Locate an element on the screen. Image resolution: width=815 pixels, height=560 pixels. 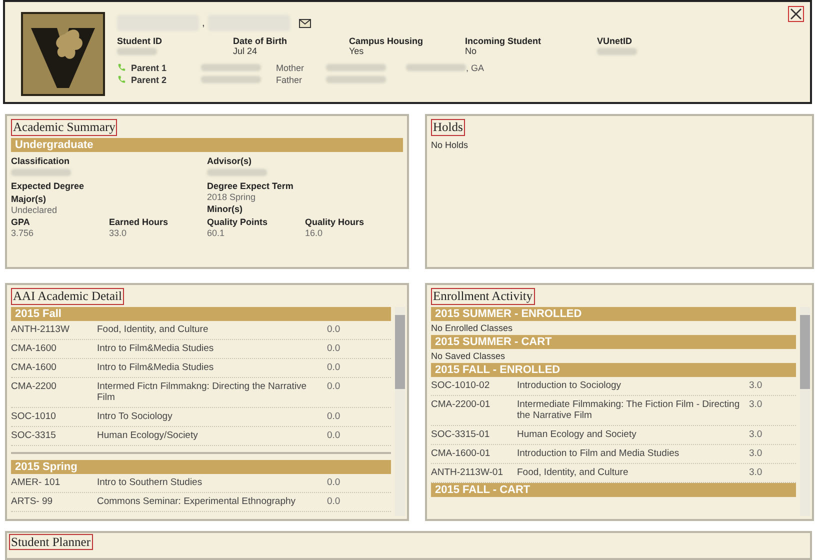
close-button is located at coordinates (796, 14).